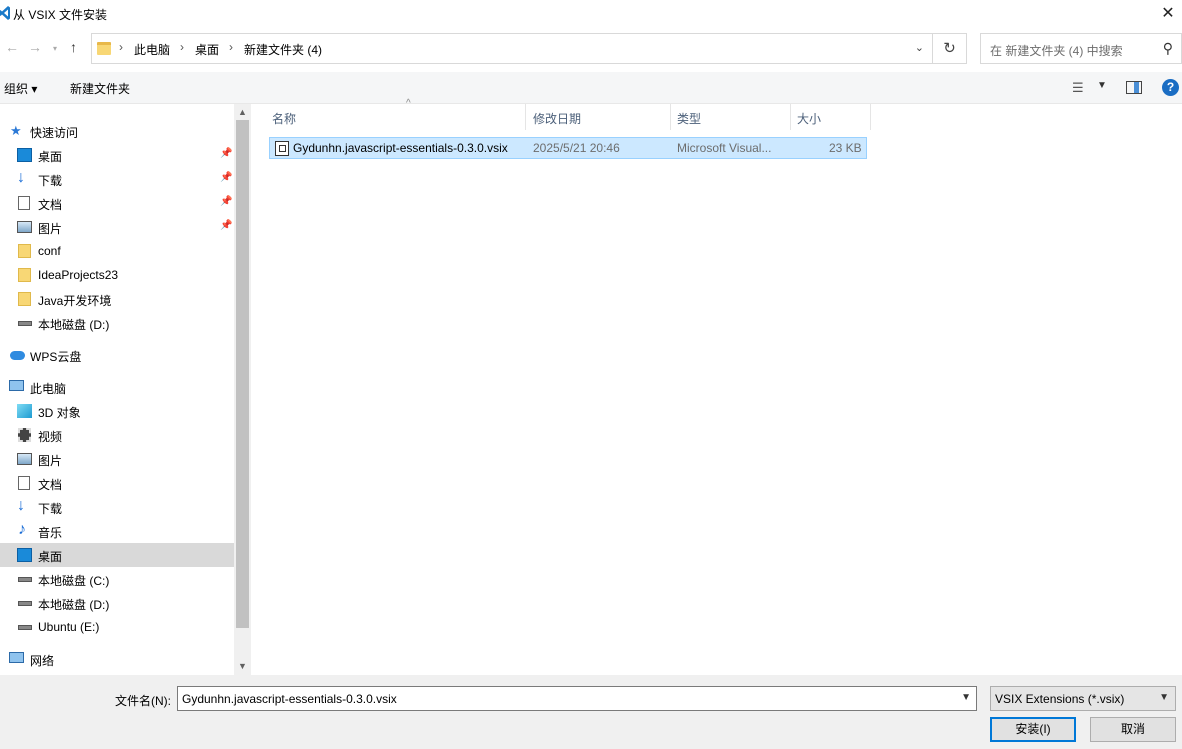 This screenshot has height=749, width=1182. What do you see at coordinates (950, 48) in the screenshot?
I see `refresh-button: ↻` at bounding box center [950, 48].